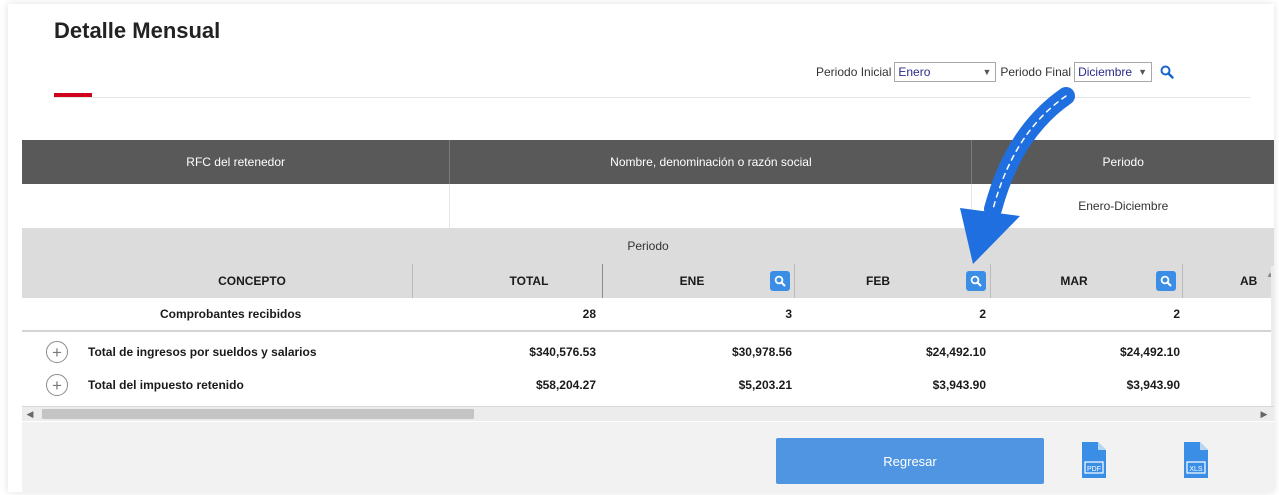 The image size is (1279, 495). What do you see at coordinates (1036, 72) in the screenshot?
I see `periodo-final-label: Periodo Final` at bounding box center [1036, 72].